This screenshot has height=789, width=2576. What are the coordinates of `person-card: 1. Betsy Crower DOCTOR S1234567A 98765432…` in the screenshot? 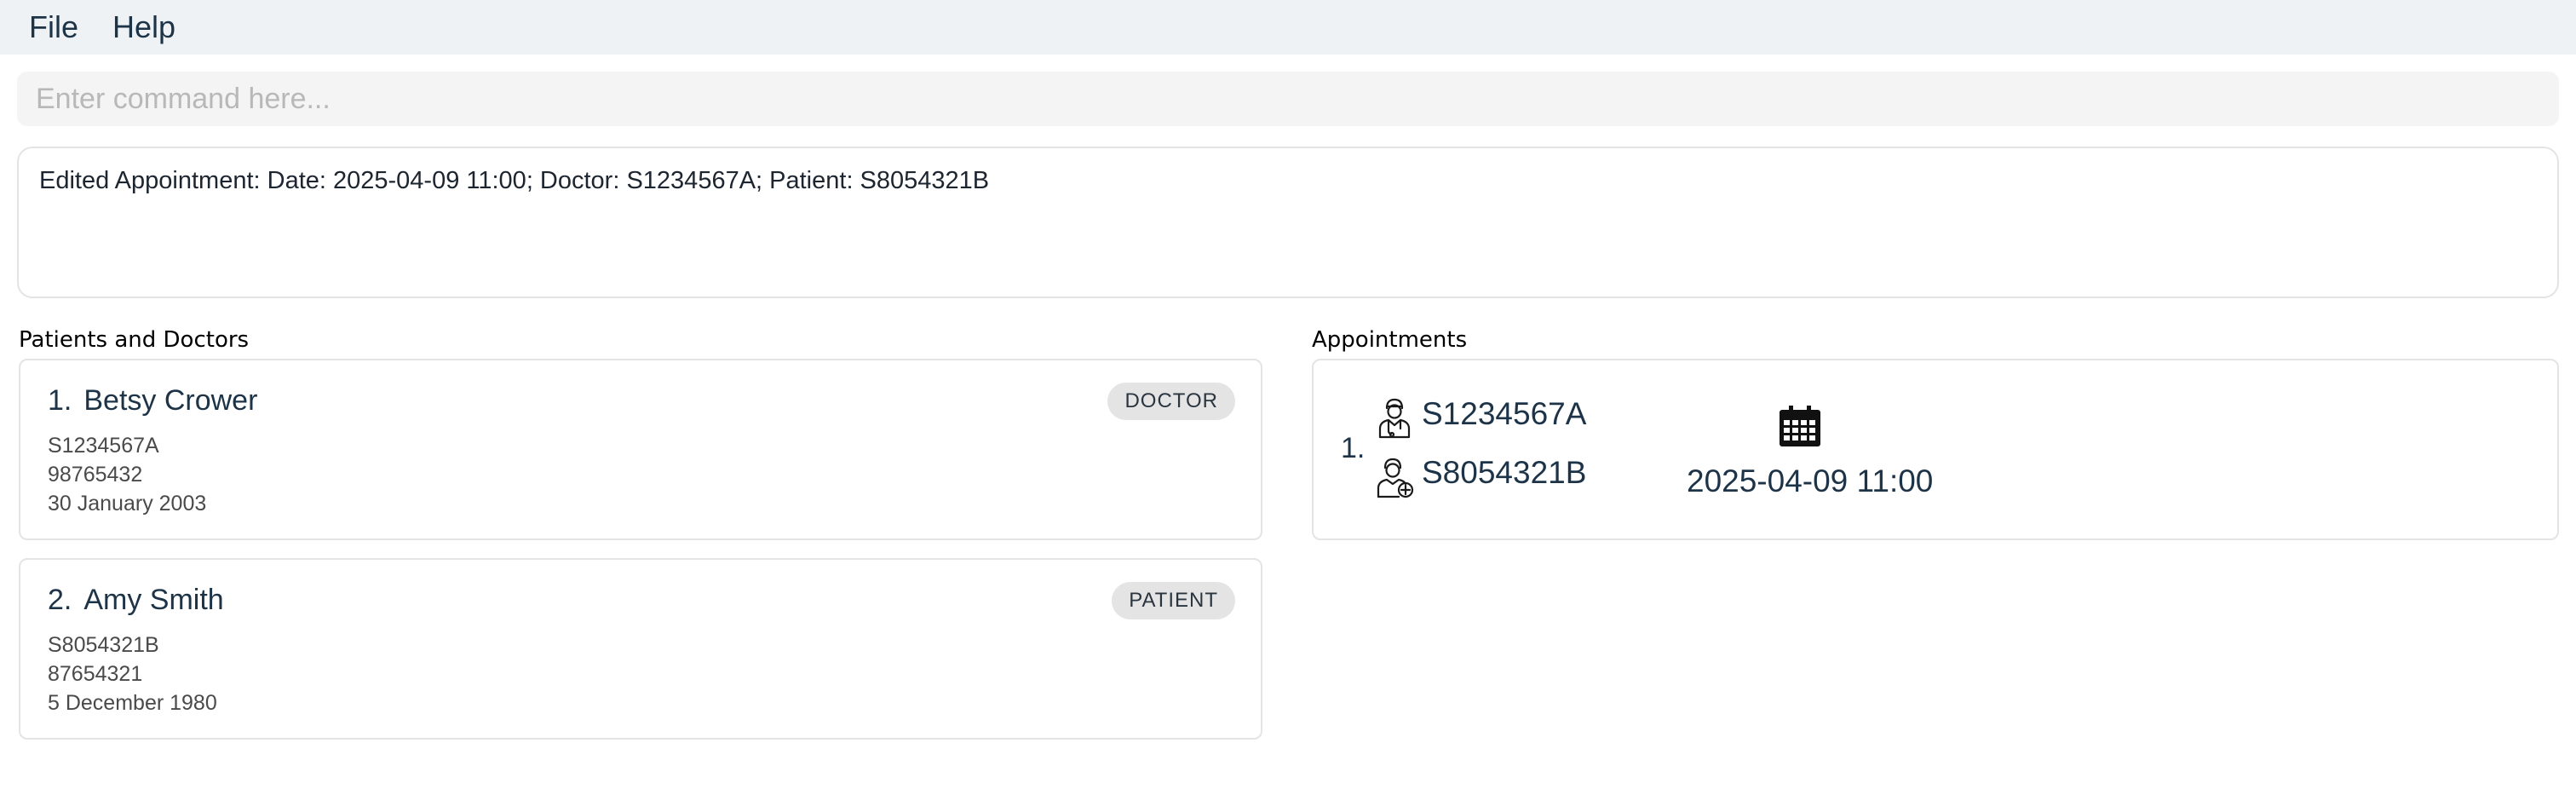 It's located at (640, 449).